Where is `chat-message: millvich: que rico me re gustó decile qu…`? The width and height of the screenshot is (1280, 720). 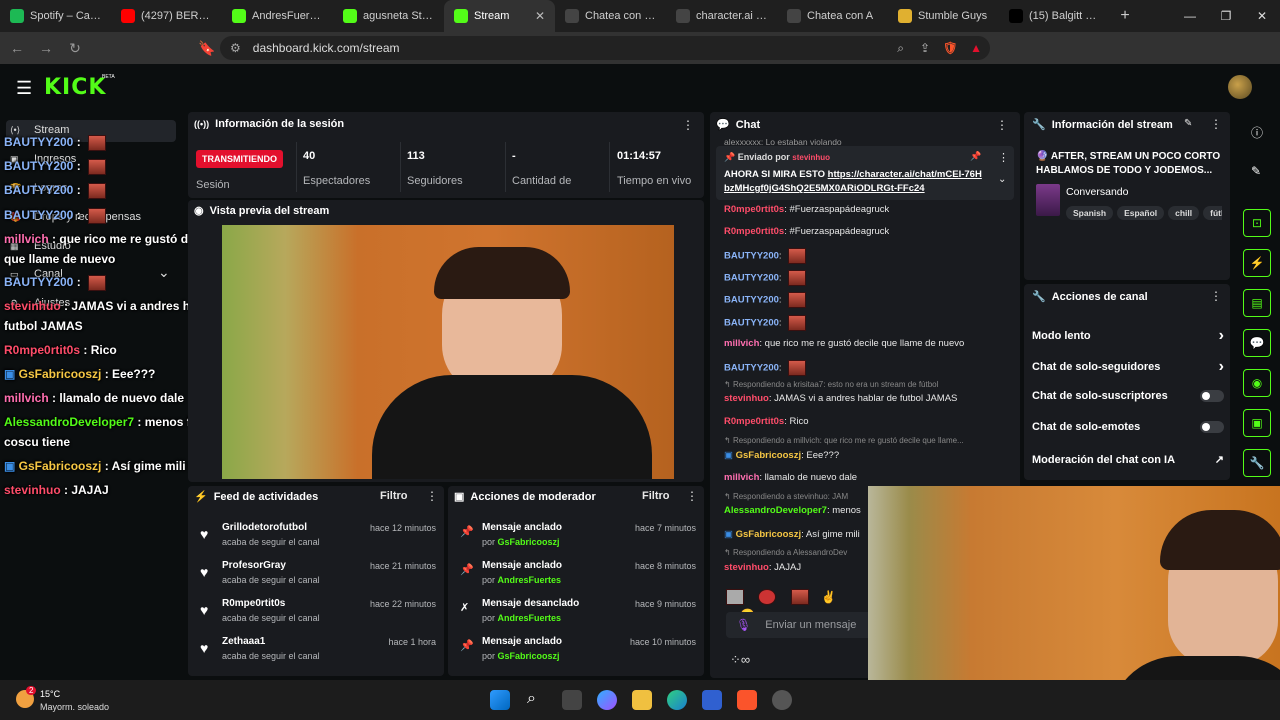
chat-message: millvich: que rico me re gustó decile qu… is located at coordinates (844, 343).